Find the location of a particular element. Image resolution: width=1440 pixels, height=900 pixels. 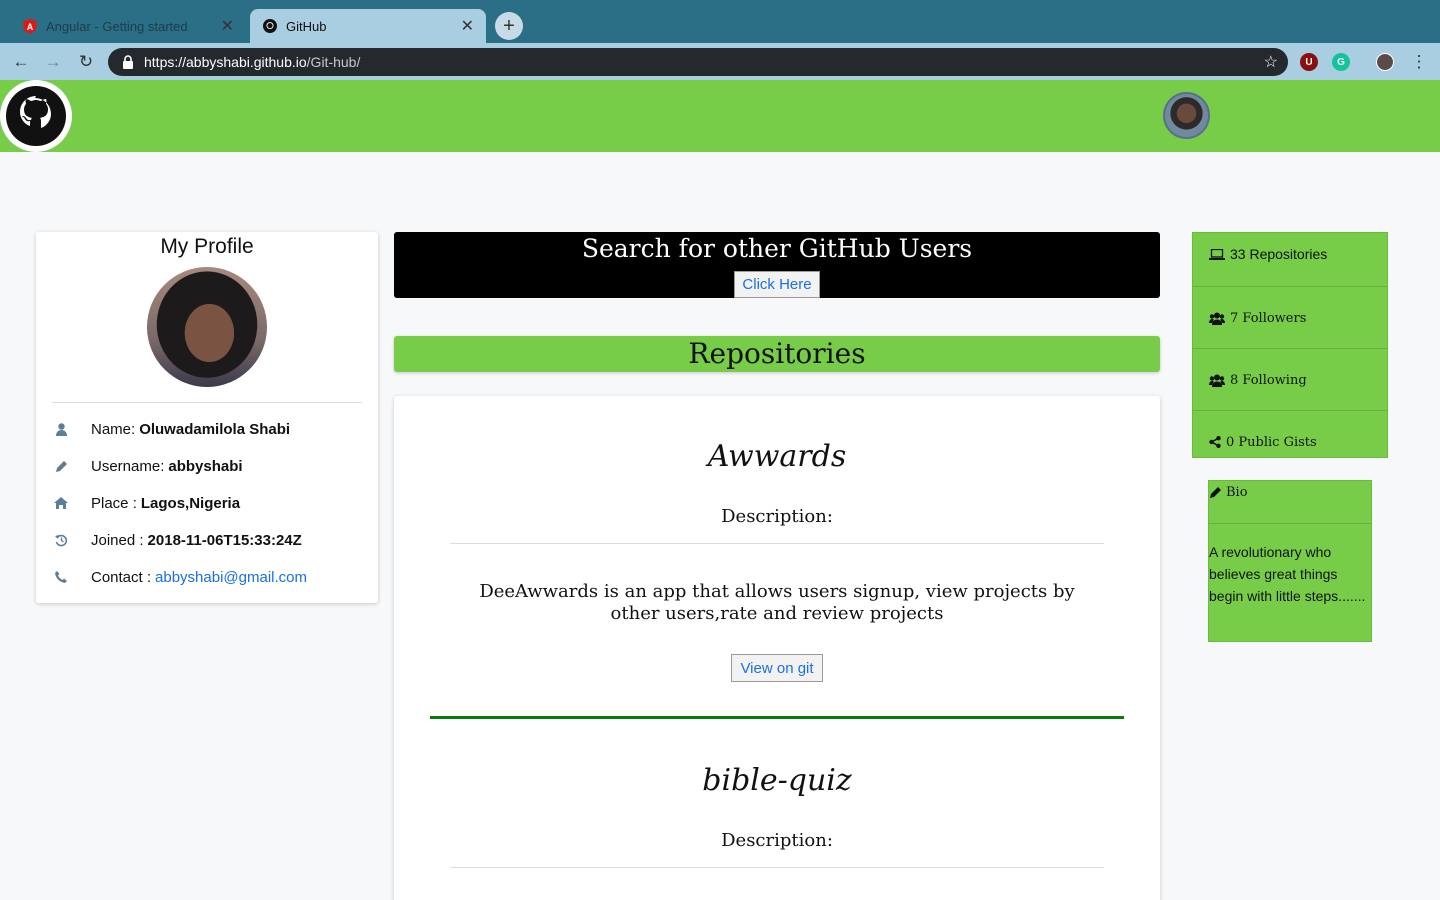

view-on-git-button: View on git is located at coordinates (777, 668).